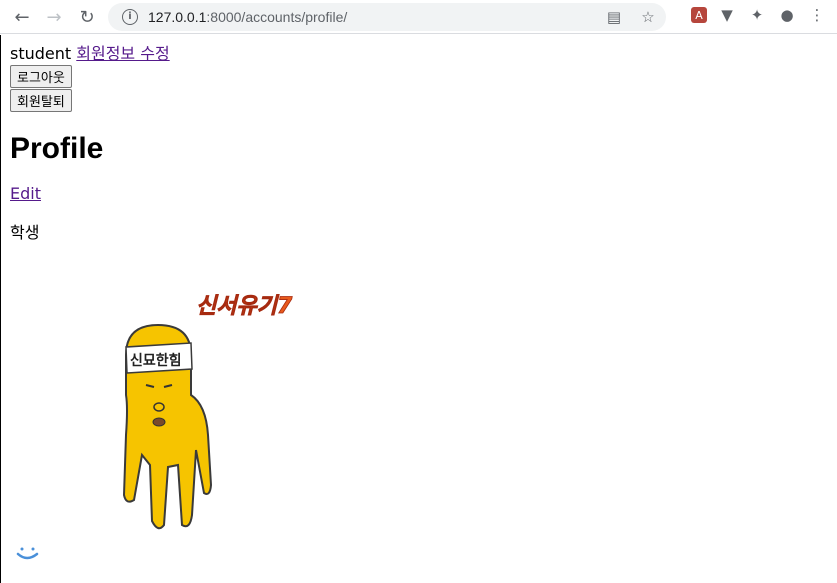 The width and height of the screenshot is (837, 583). I want to click on menu-kebab-icon: ⋮, so click(817, 15).